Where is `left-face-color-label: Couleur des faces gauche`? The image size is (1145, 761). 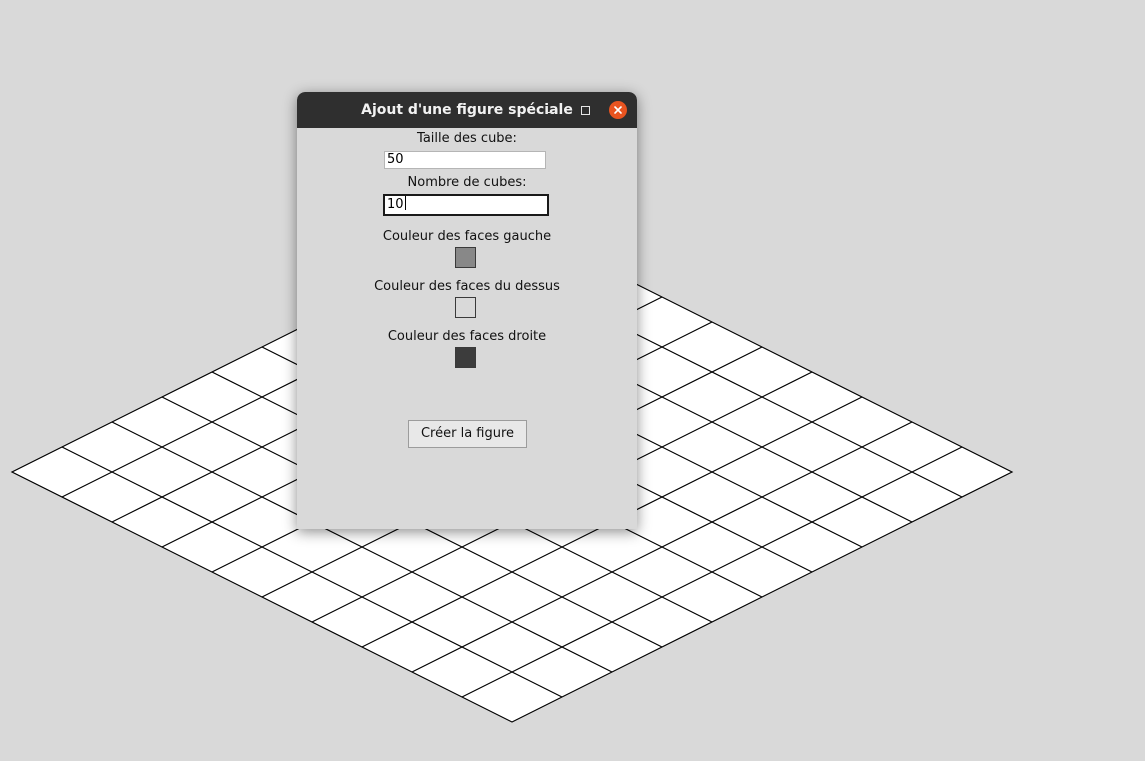 left-face-color-label: Couleur des faces gauche is located at coordinates (467, 236).